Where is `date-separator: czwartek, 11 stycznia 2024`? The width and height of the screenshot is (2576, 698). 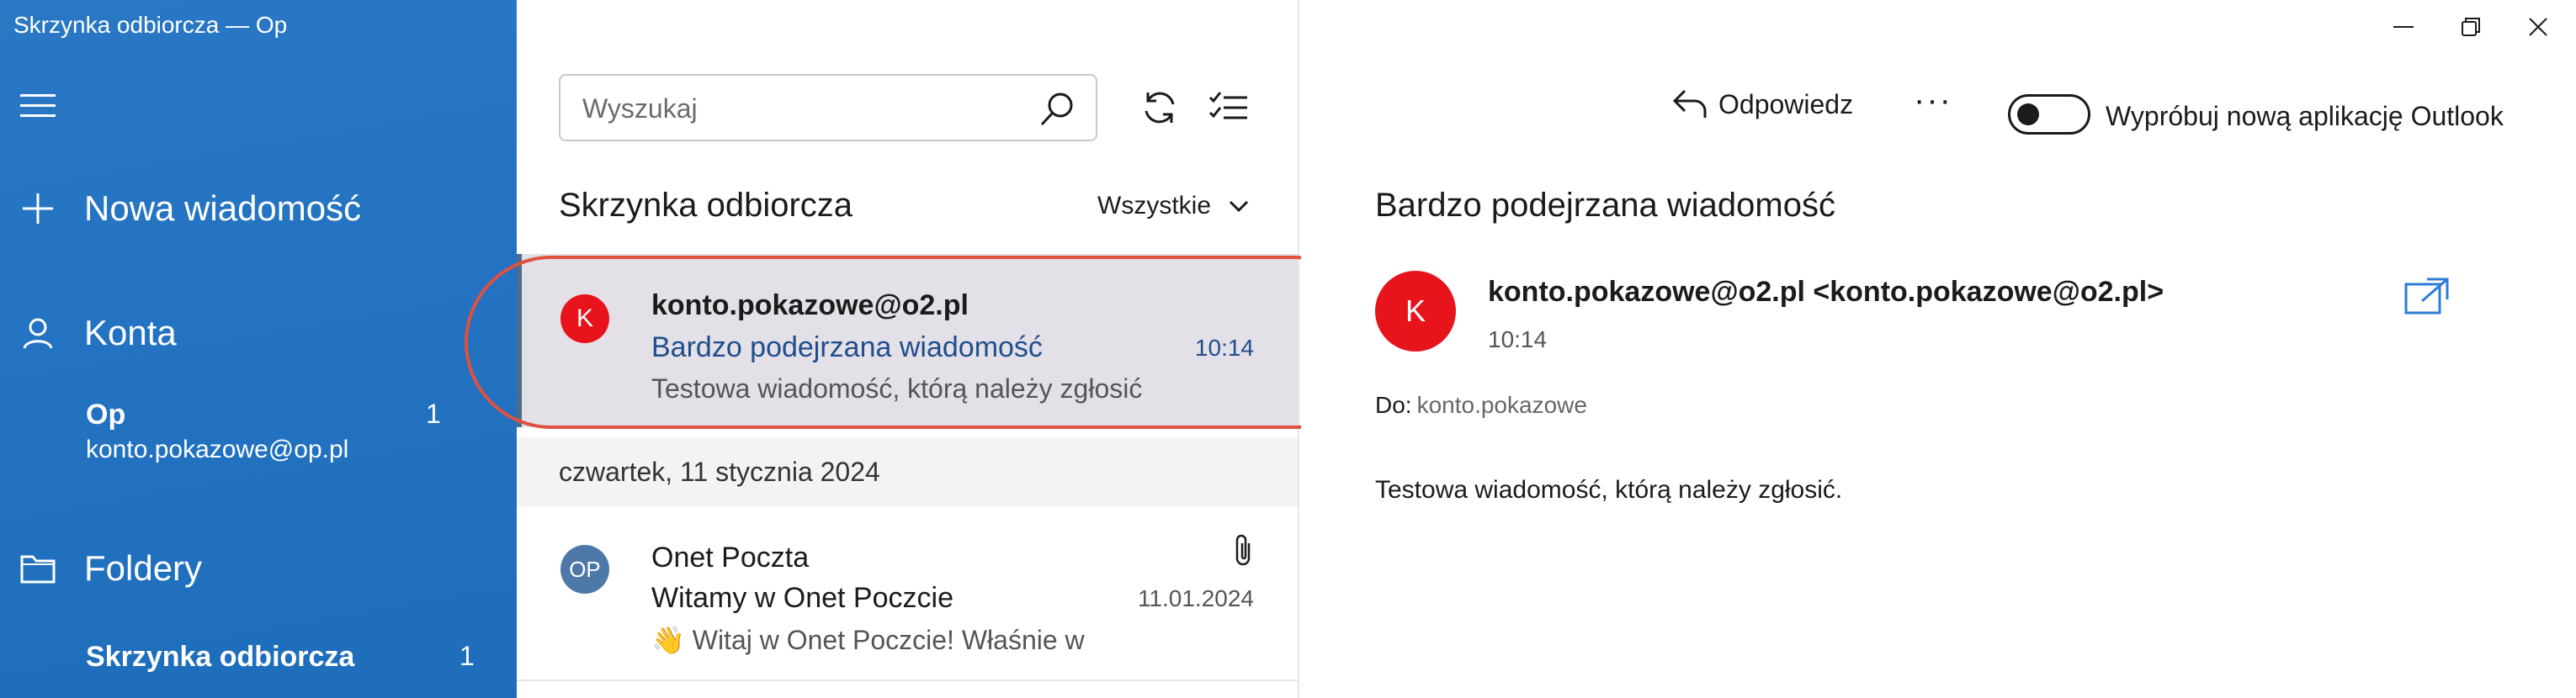 date-separator: czwartek, 11 stycznia 2024 is located at coordinates (908, 471).